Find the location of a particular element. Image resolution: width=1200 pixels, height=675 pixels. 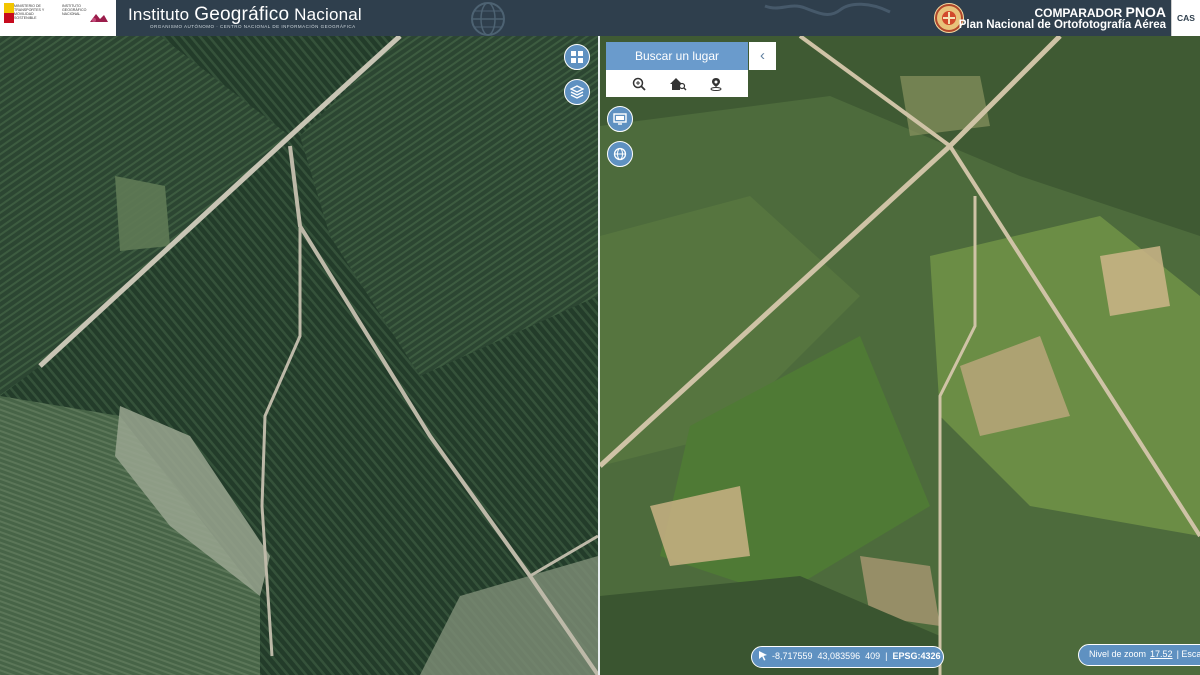

globe-icon is located at coordinates (620, 154).